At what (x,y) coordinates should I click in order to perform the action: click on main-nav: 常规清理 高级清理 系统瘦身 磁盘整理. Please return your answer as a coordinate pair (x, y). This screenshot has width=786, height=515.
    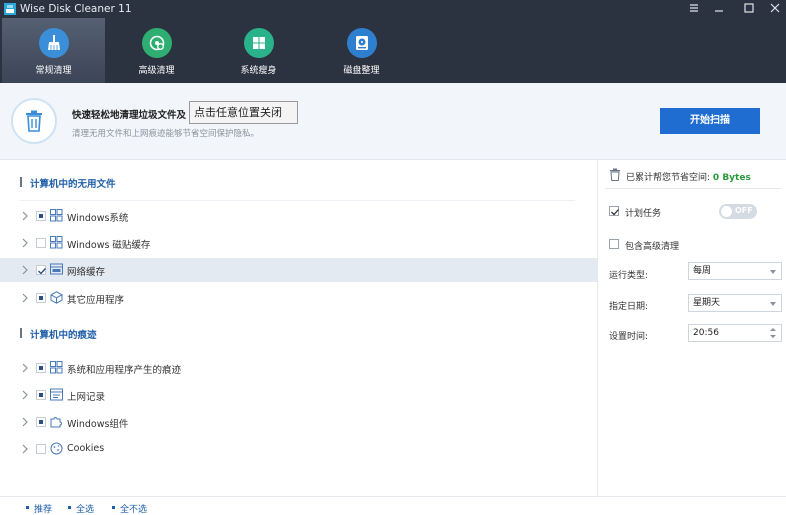
    Looking at the image, I should click on (393, 50).